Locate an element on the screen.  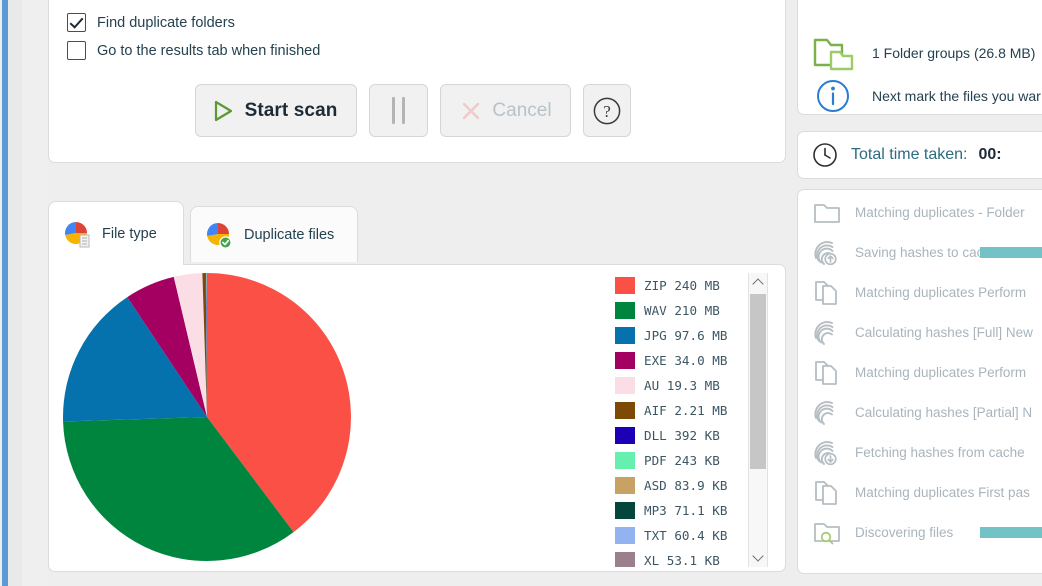
find-duplicate-folders-checkbox is located at coordinates (76, 22).